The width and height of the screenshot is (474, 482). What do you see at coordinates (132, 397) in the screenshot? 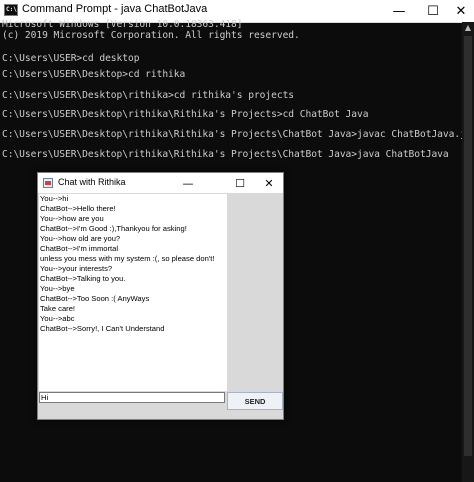
I see `message-input: Hi` at bounding box center [132, 397].